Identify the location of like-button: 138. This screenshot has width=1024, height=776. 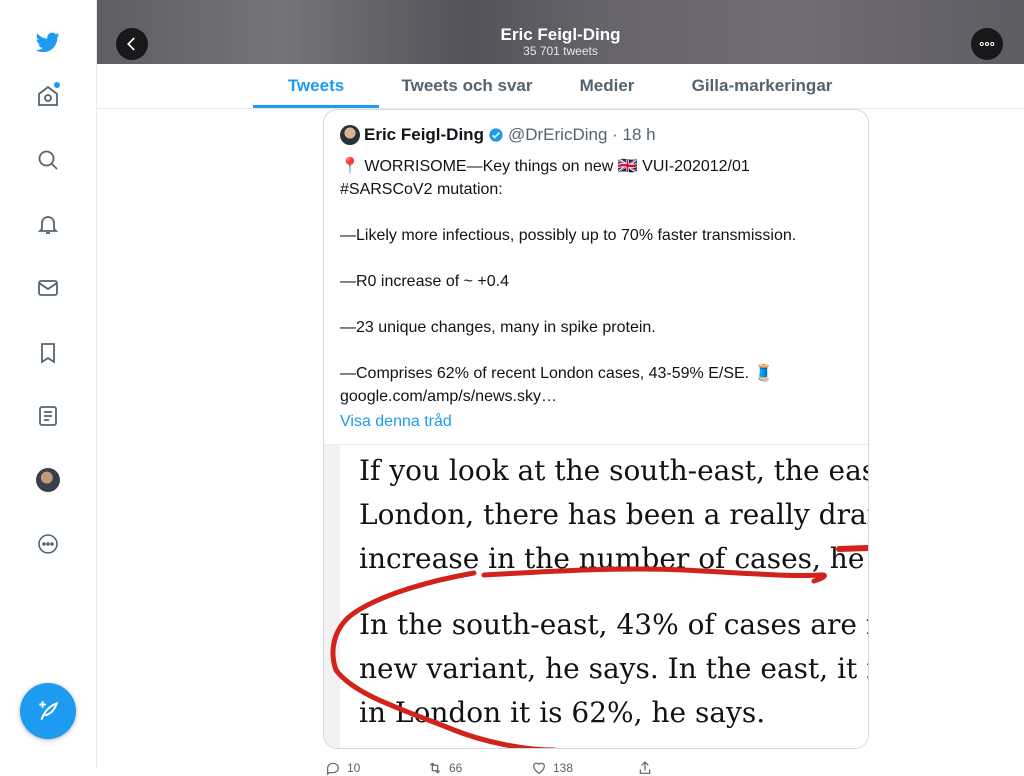
(552, 768).